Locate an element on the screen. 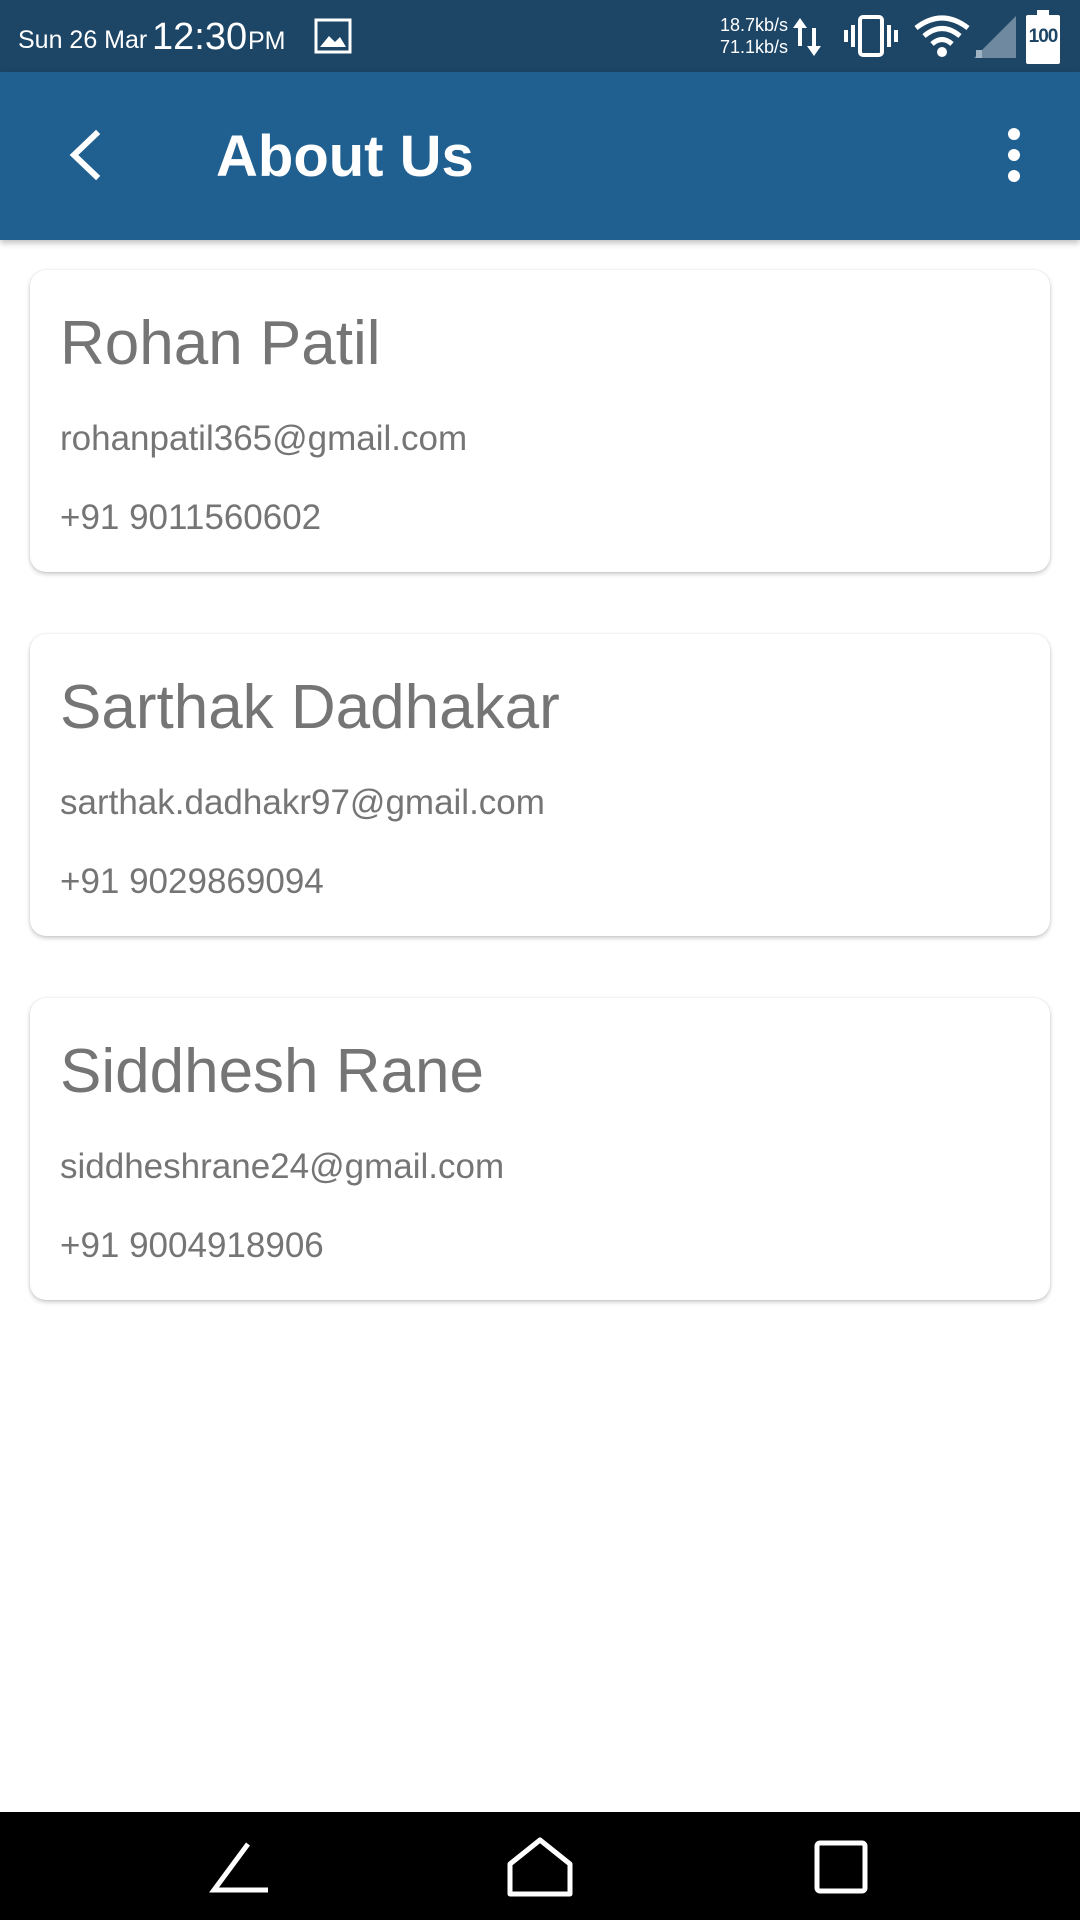  contact-email: sarthak.dadhakr97@gmail.com is located at coordinates (302, 802).